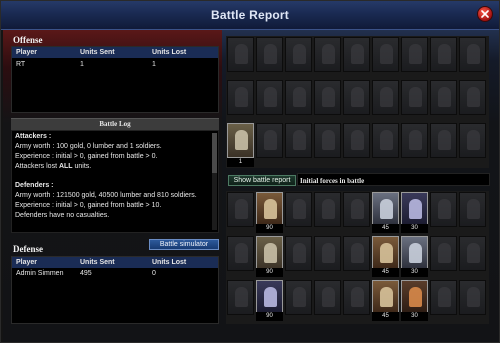  What do you see at coordinates (240, 140) in the screenshot?
I see `attacker-unit-active` at bounding box center [240, 140].